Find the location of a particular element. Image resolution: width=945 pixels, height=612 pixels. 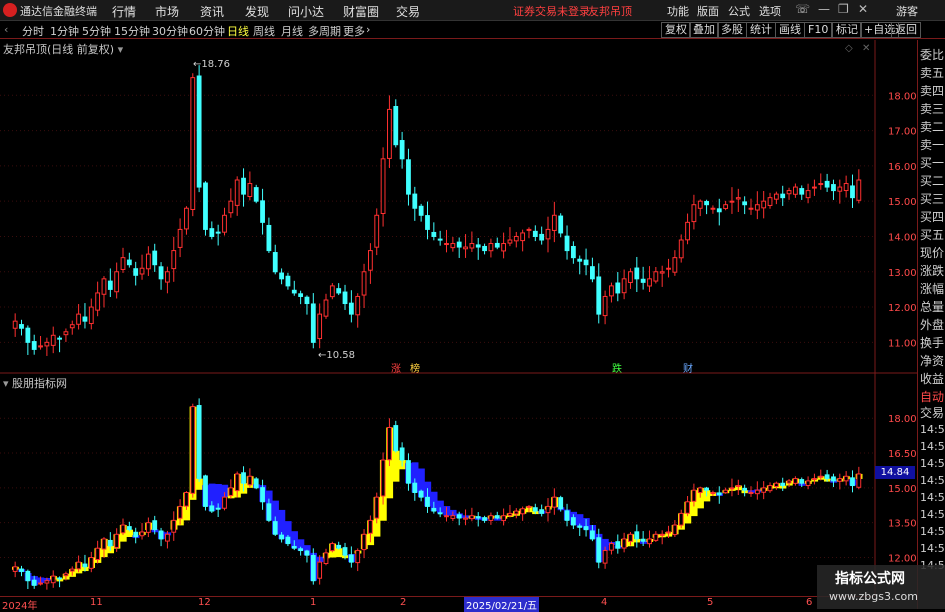

date-label: 6 is located at coordinates (809, 602).